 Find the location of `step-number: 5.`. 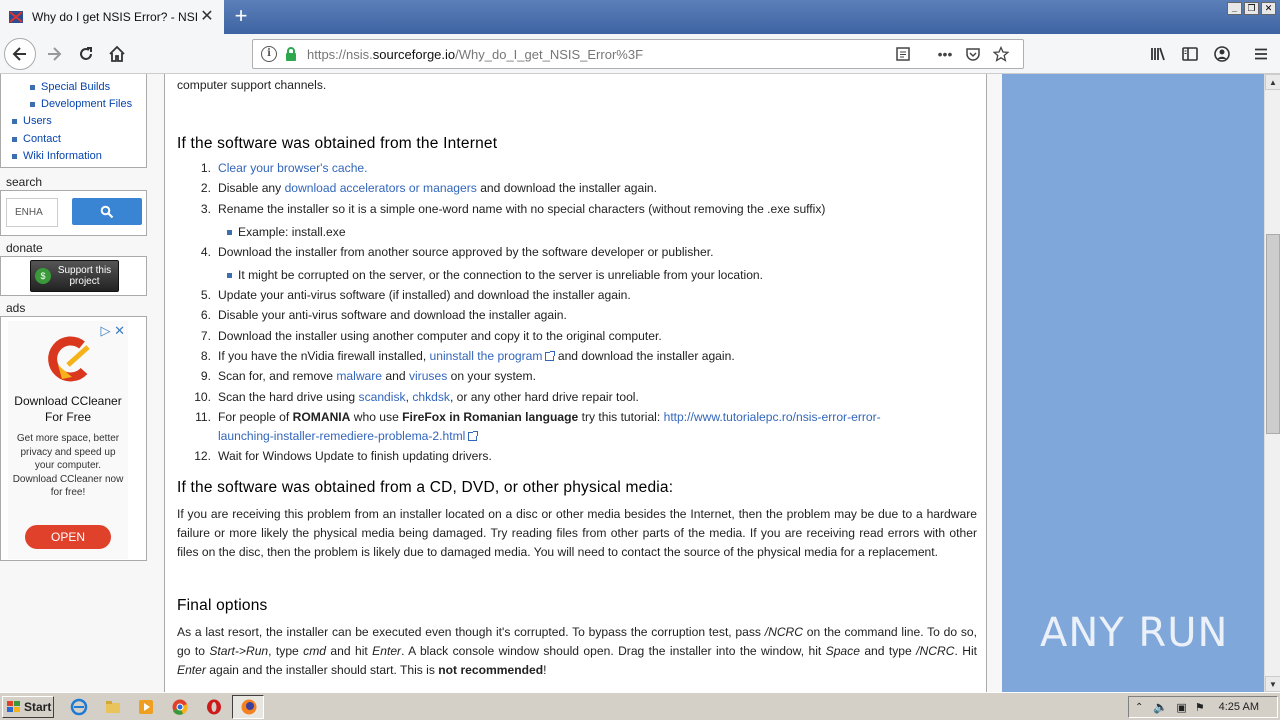

step-number: 5. is located at coordinates (205, 295).